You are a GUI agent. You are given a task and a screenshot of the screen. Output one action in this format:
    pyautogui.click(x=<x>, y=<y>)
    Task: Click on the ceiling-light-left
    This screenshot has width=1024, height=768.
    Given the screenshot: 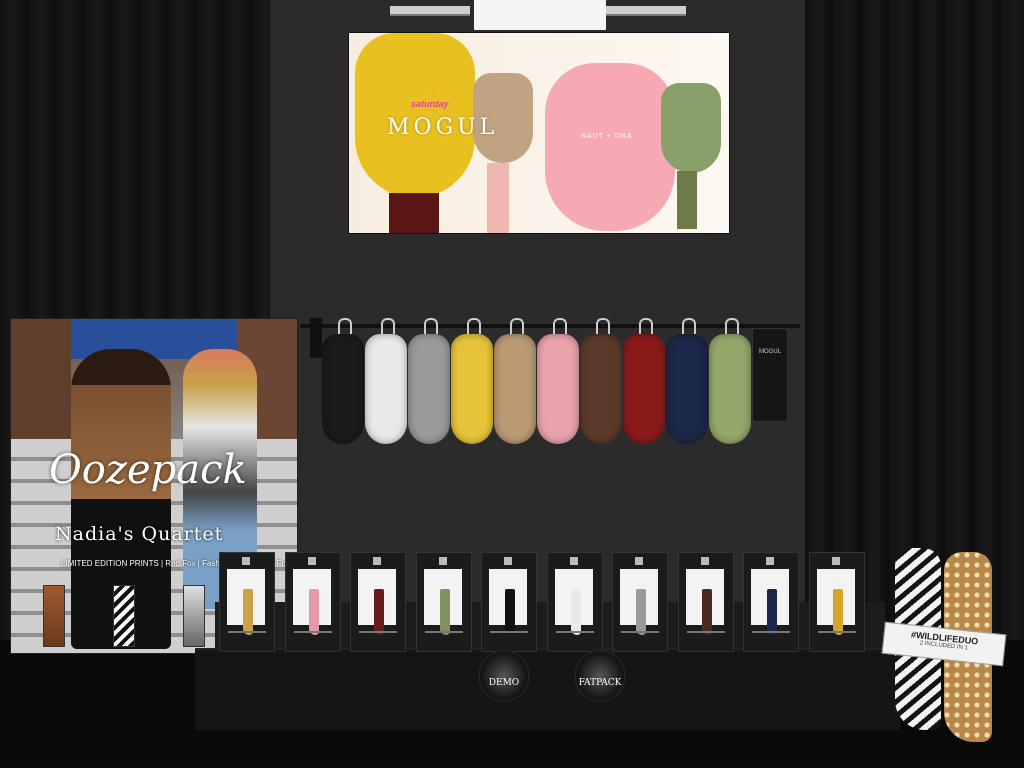 What is the action you would take?
    pyautogui.click(x=430, y=11)
    